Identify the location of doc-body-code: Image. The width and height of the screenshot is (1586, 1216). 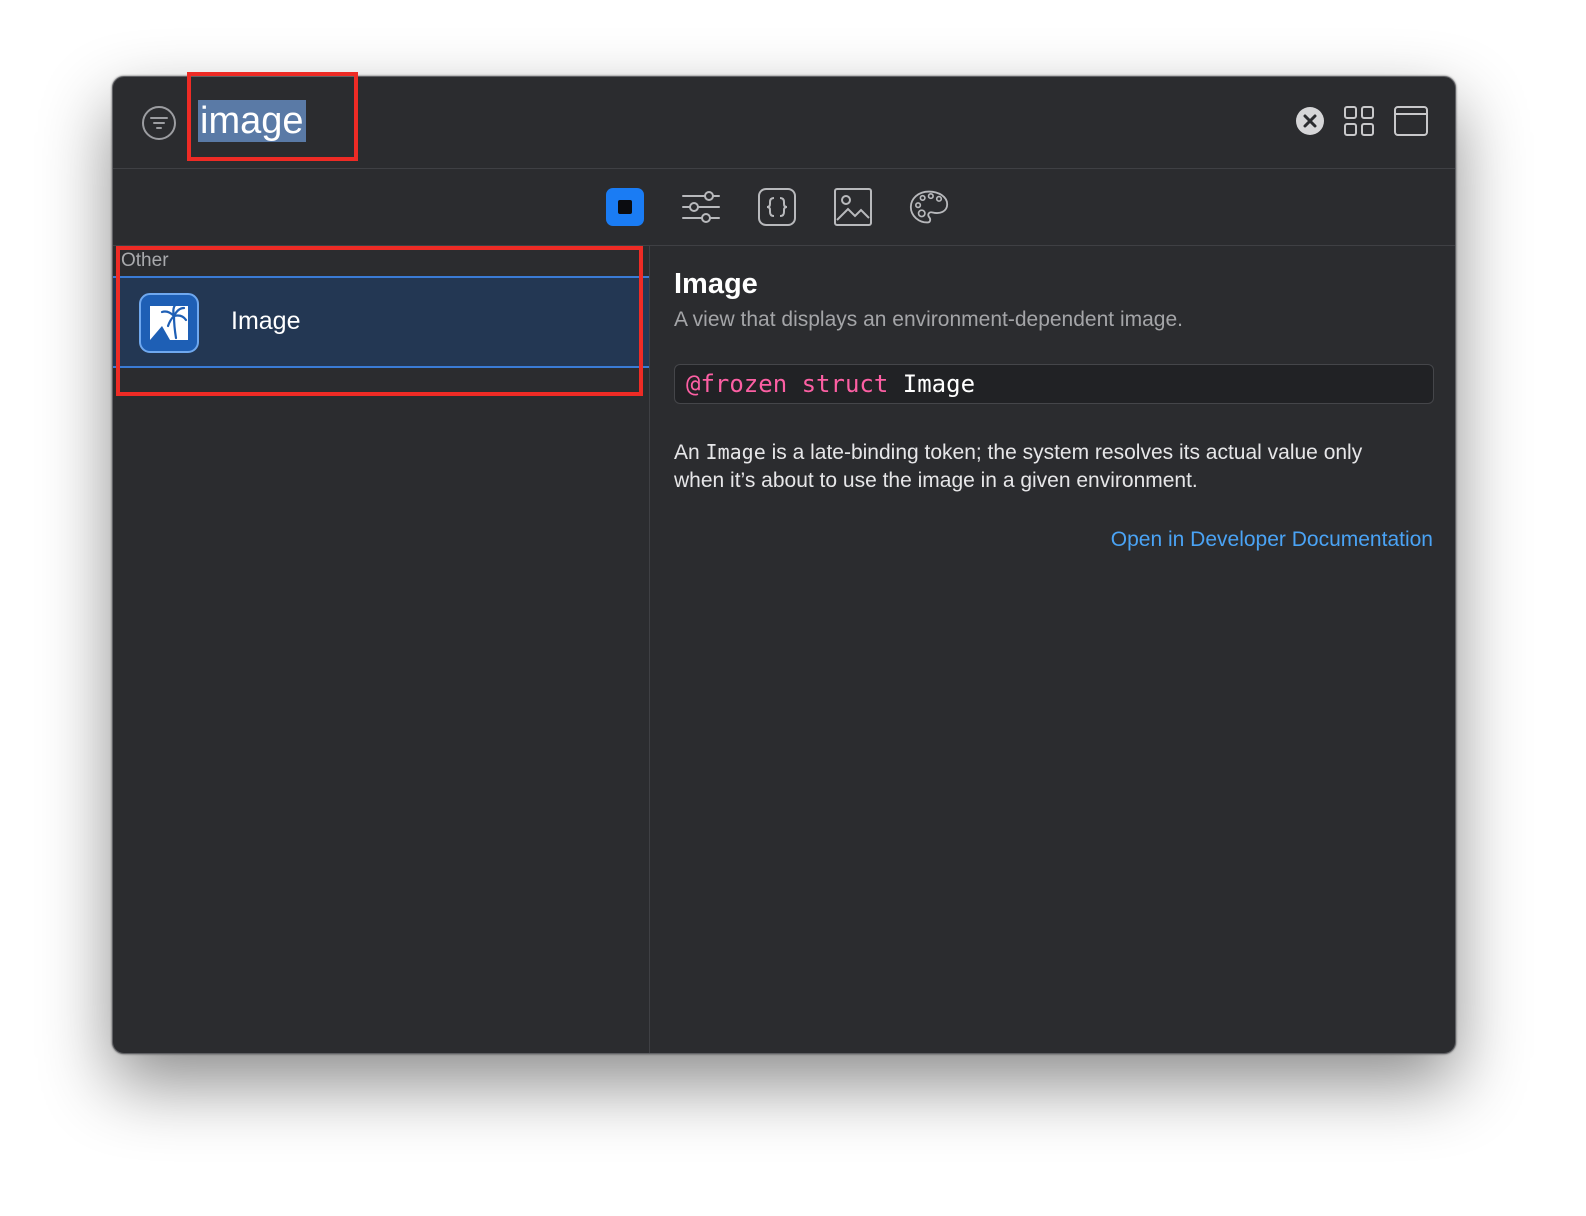
(735, 452).